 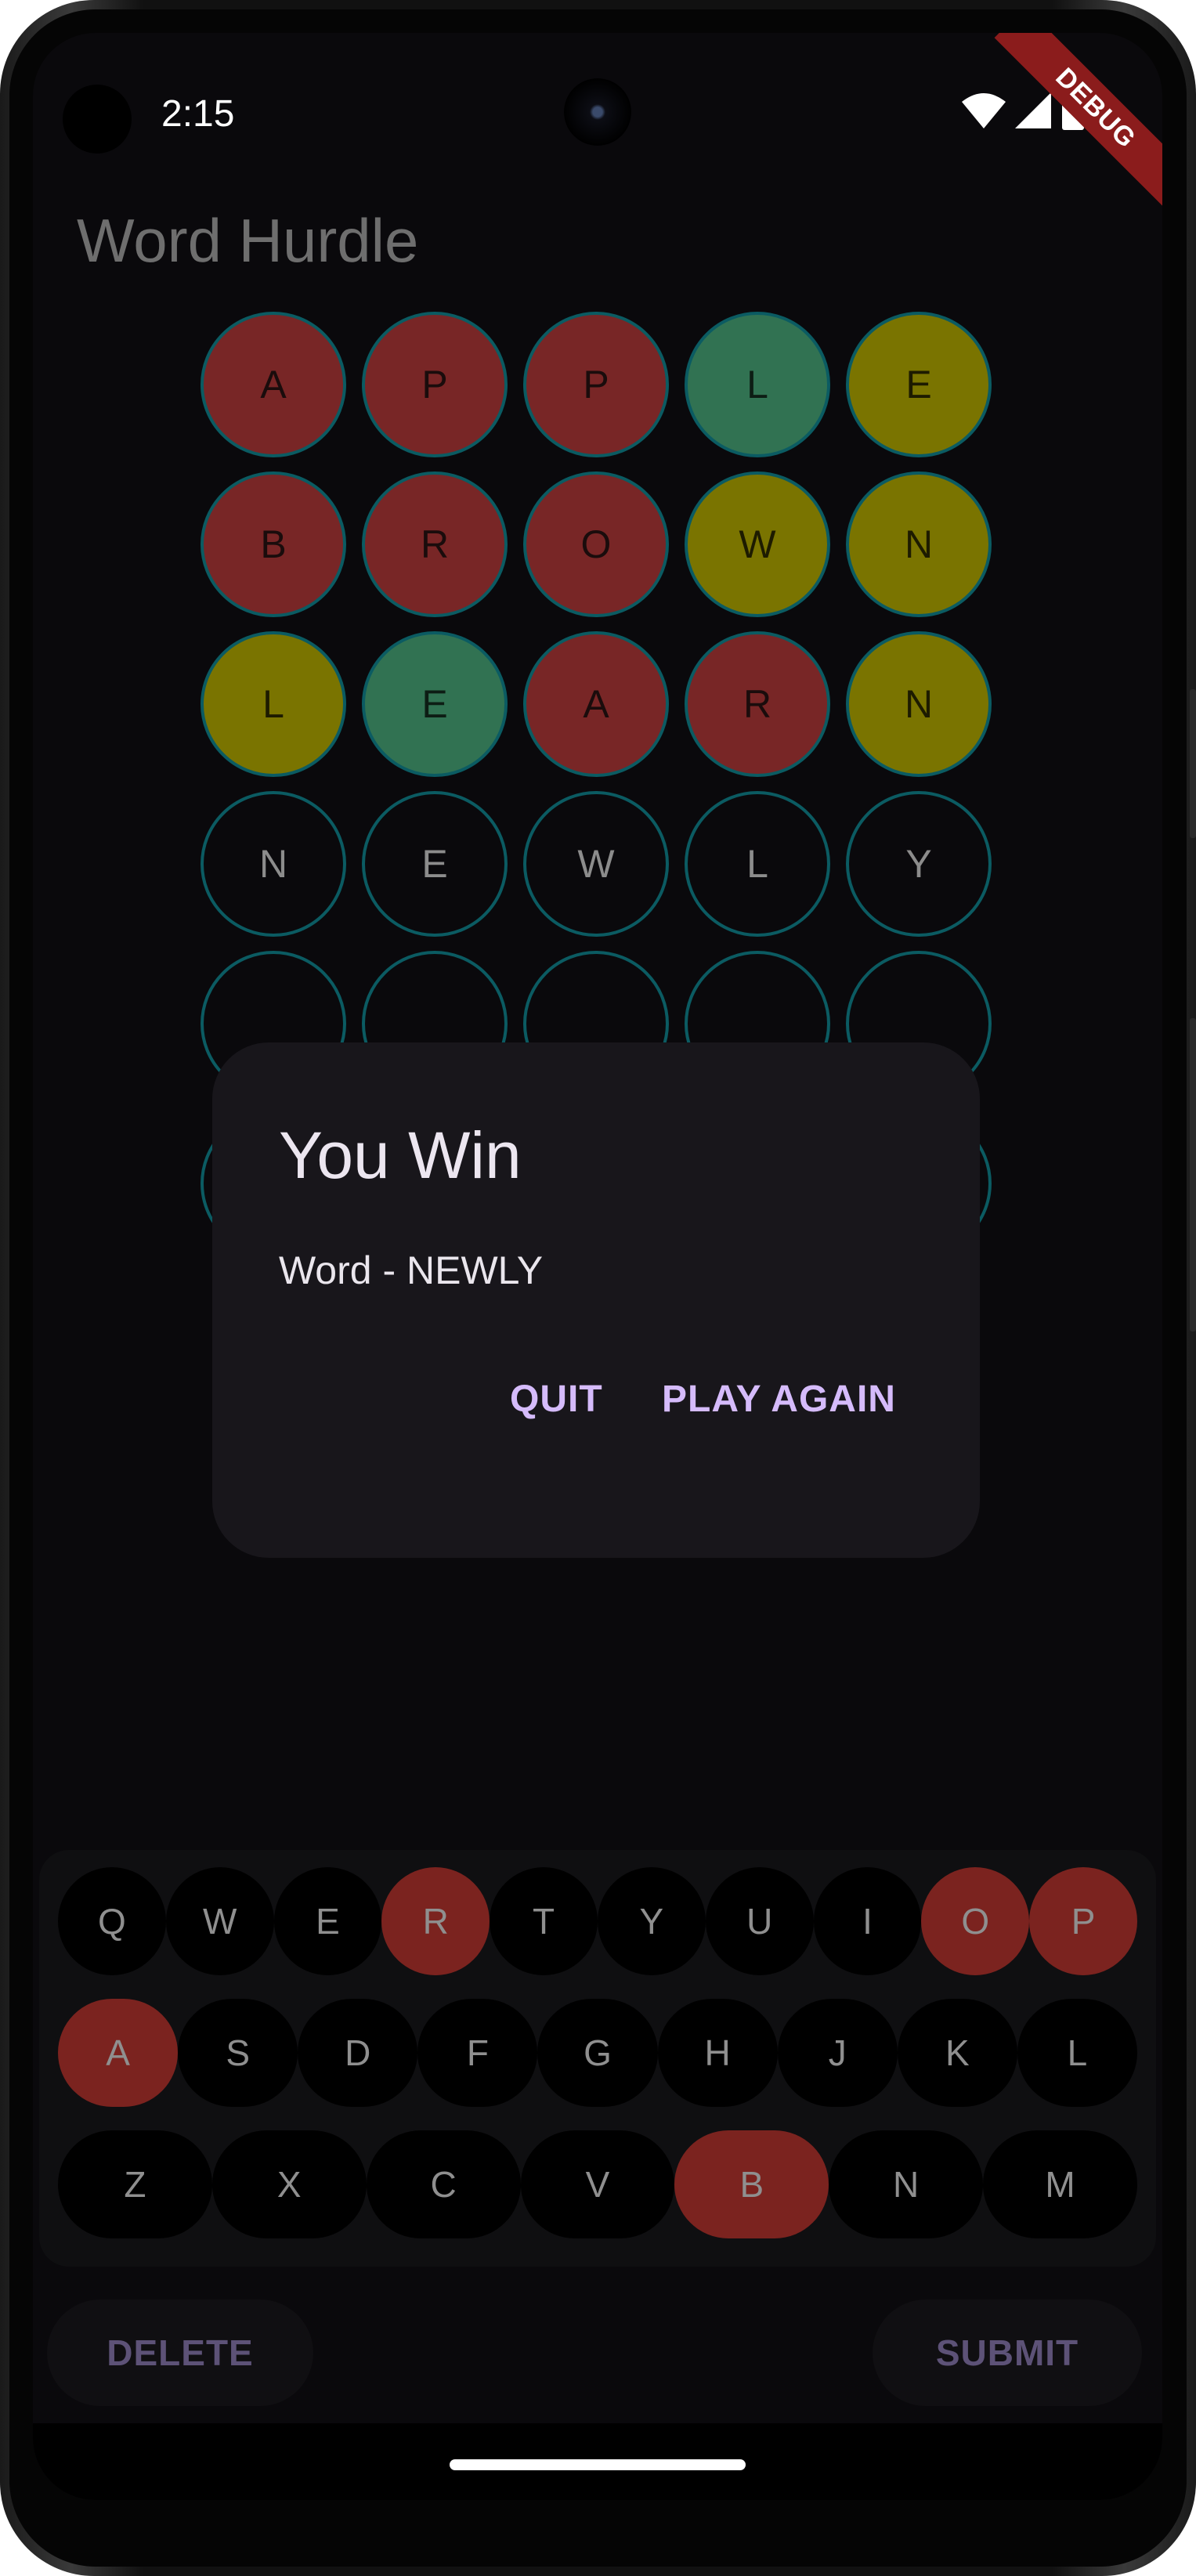 I want to click on key-c: C, so click(x=443, y=2184).